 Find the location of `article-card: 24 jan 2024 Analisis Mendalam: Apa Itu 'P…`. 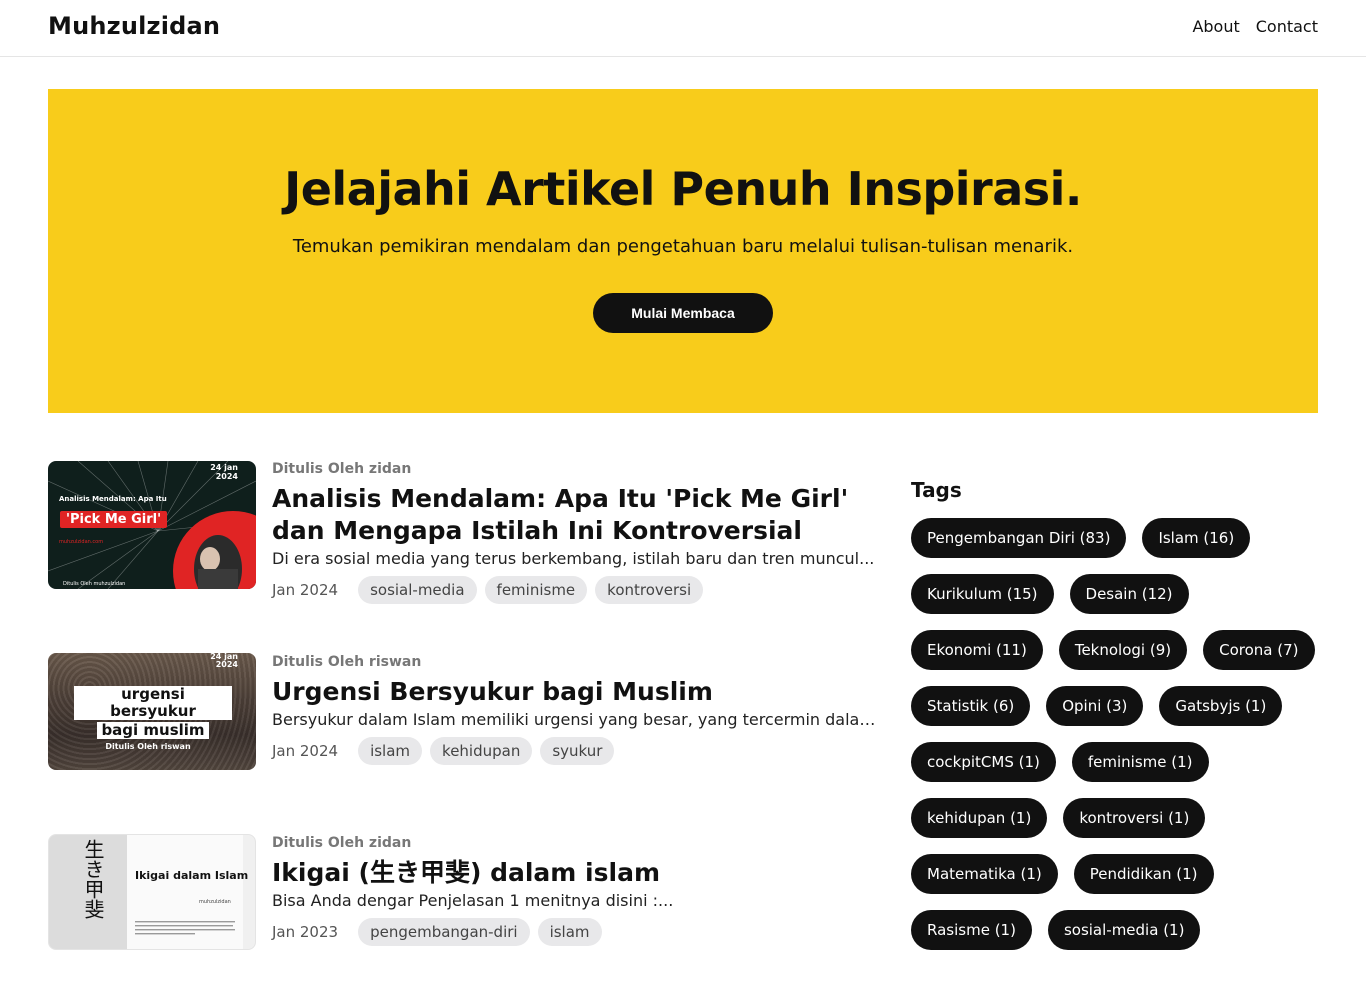

article-card: 24 jan 2024 Analisis Mendalam: Apa Itu 'P… is located at coordinates (468, 532).